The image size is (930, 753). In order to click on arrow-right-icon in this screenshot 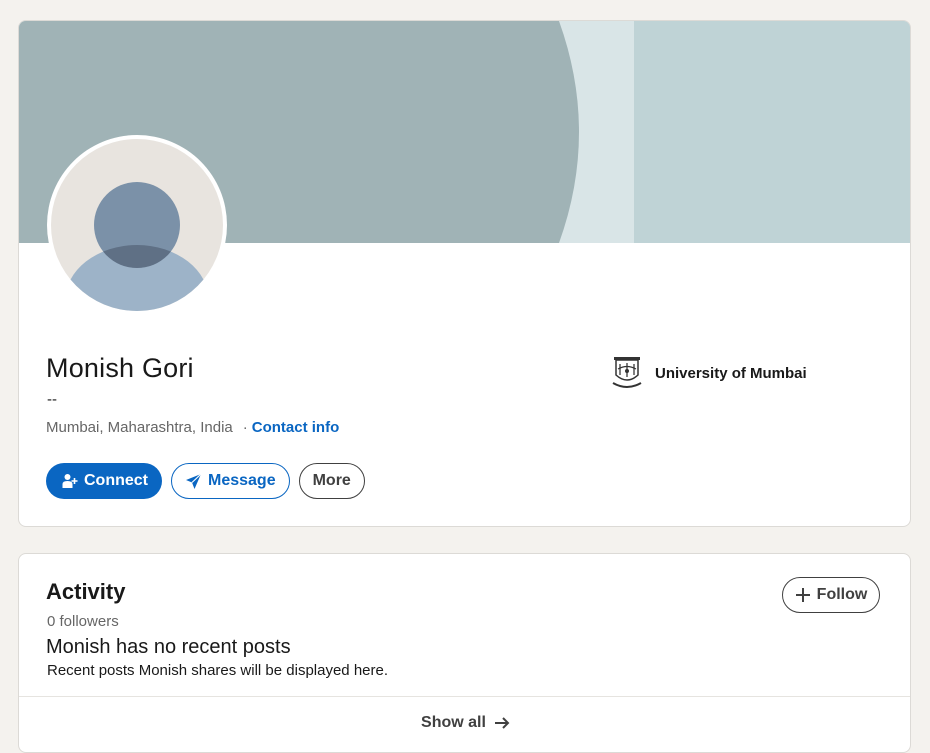, I will do `click(502, 723)`.